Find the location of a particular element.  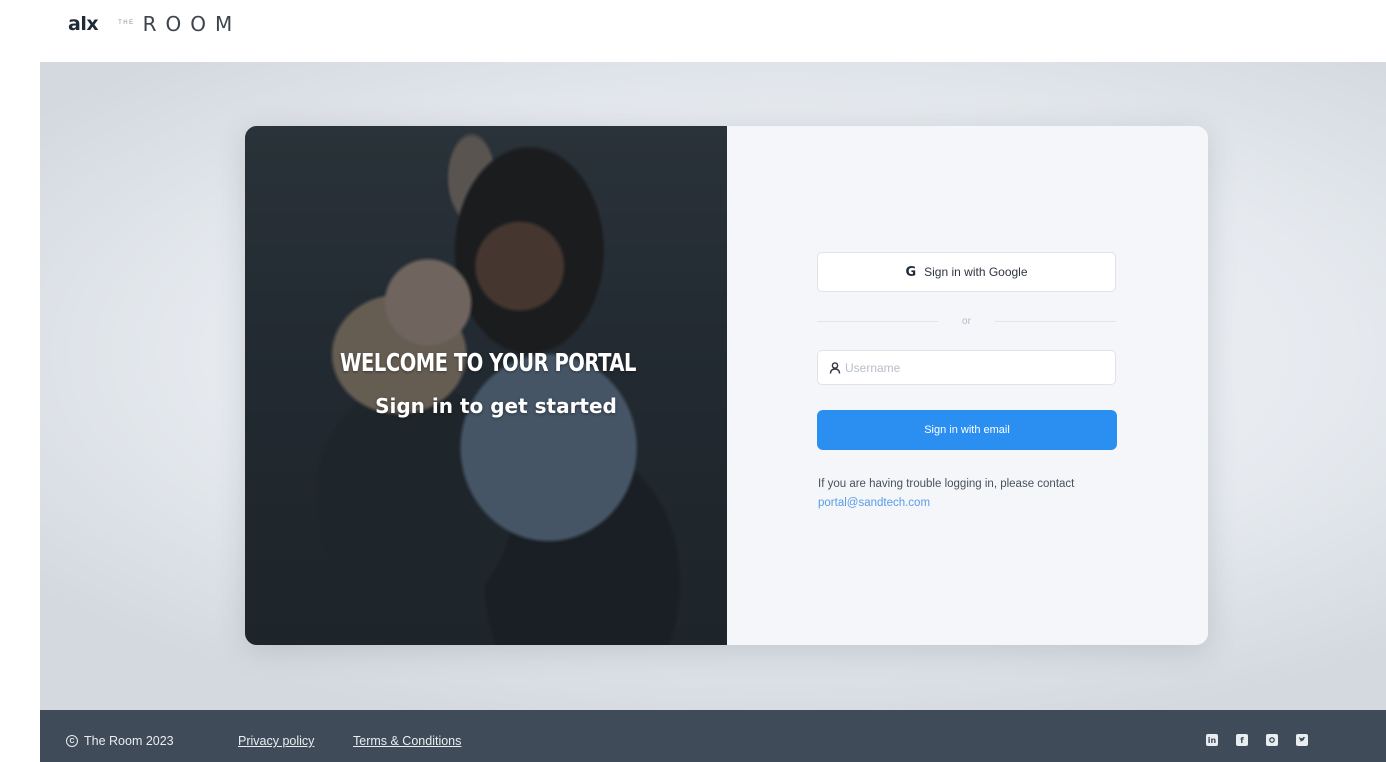

twitter-icon is located at coordinates (1302, 740).